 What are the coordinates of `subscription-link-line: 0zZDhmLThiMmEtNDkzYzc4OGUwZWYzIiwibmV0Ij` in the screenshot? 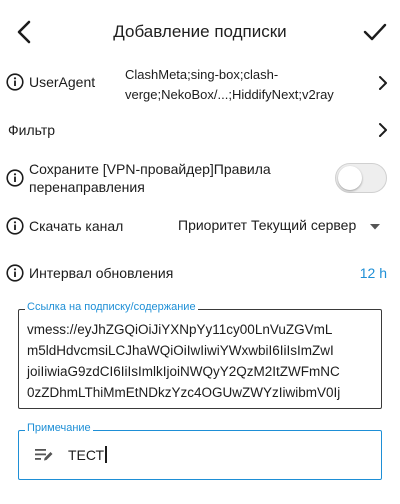 It's located at (184, 392).